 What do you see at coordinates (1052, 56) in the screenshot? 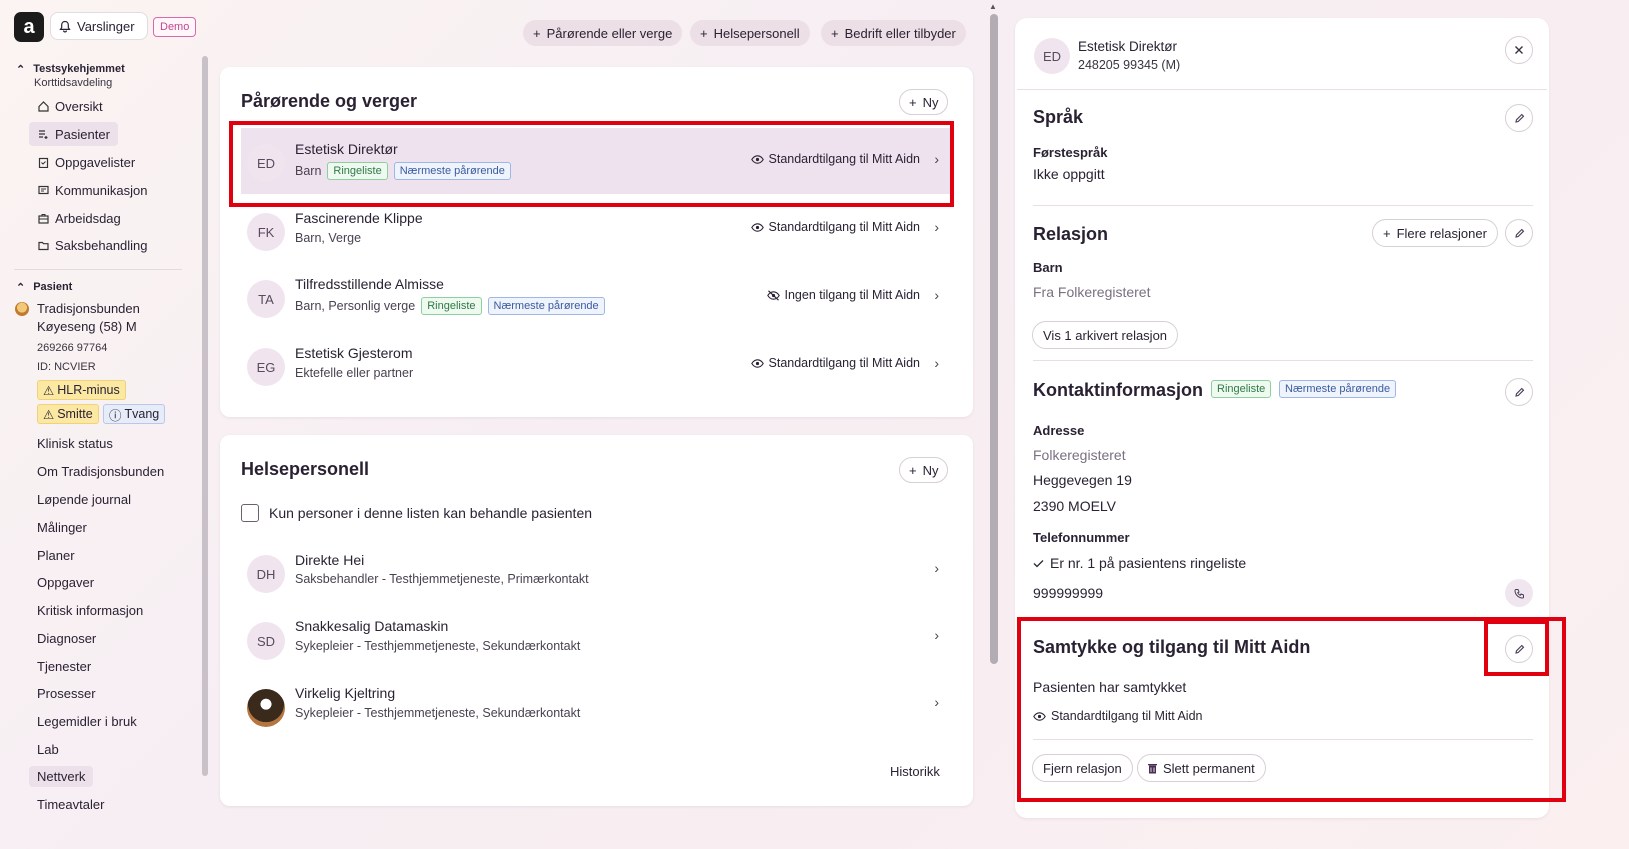
I see `detail-avatar: ED` at bounding box center [1052, 56].